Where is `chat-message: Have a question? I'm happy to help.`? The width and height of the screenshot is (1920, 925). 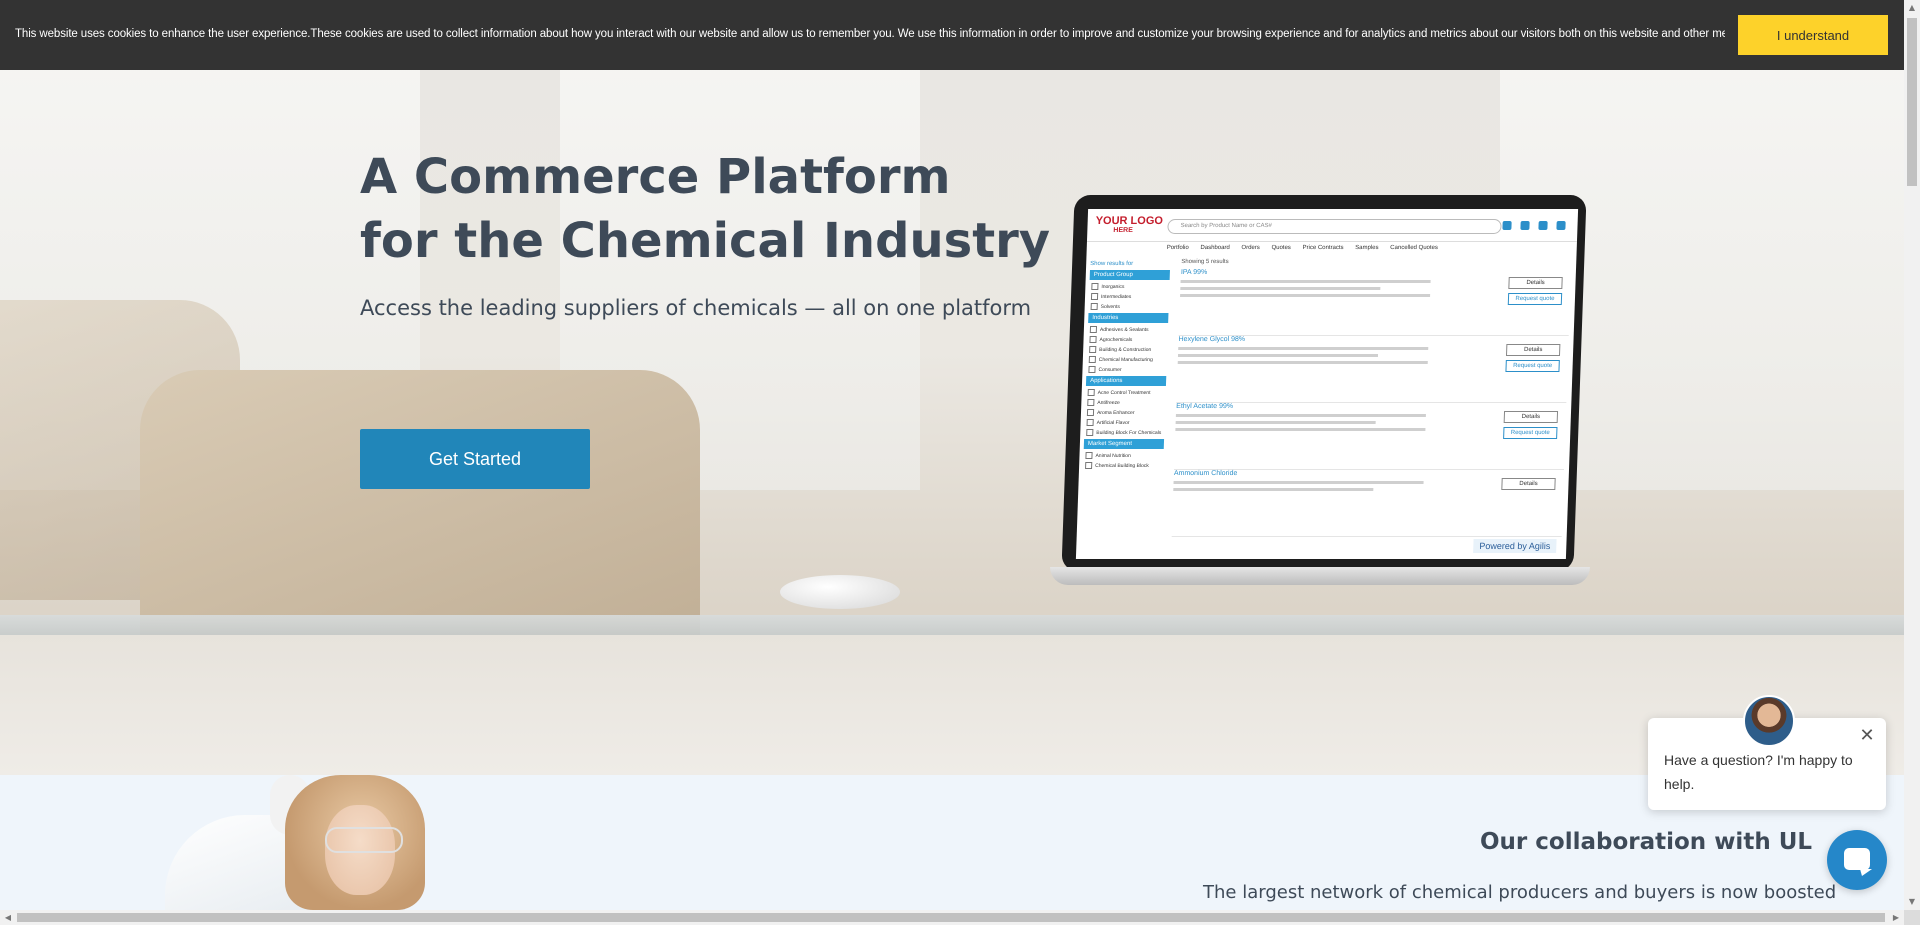 chat-message: Have a question? I'm happy to help. is located at coordinates (1758, 772).